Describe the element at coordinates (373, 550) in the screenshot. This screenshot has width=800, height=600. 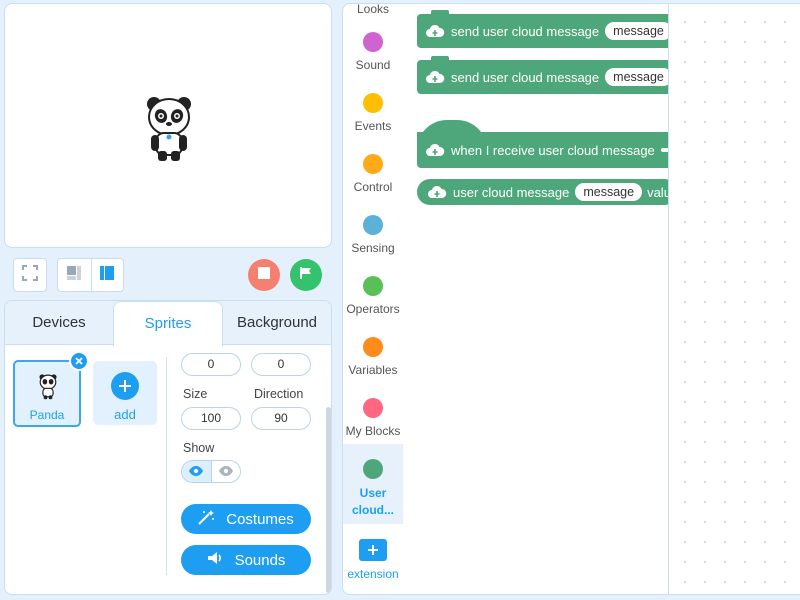
I see `add-extension-icon` at that location.